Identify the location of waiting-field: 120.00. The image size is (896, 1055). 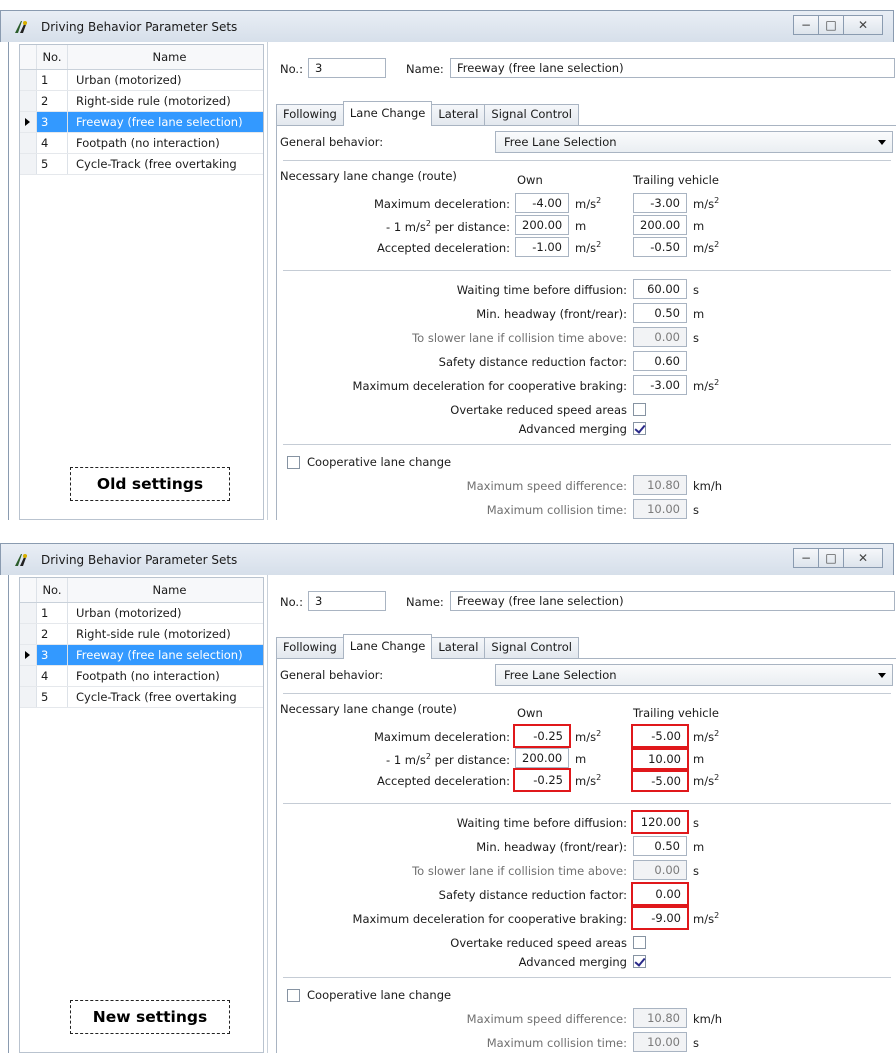
(660, 822).